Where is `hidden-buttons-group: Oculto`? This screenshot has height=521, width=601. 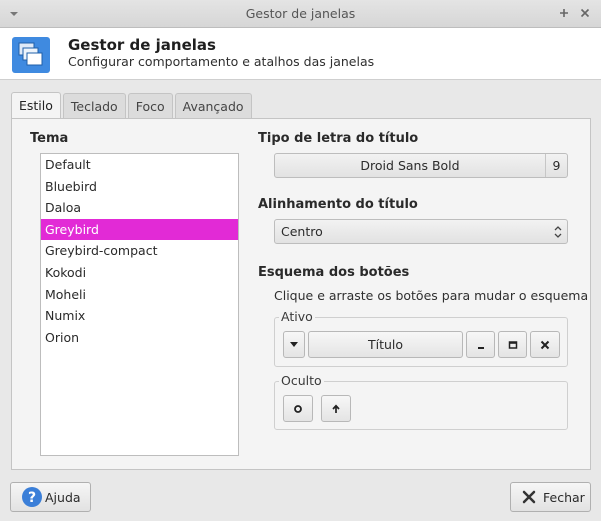
hidden-buttons-group: Oculto is located at coordinates (421, 401).